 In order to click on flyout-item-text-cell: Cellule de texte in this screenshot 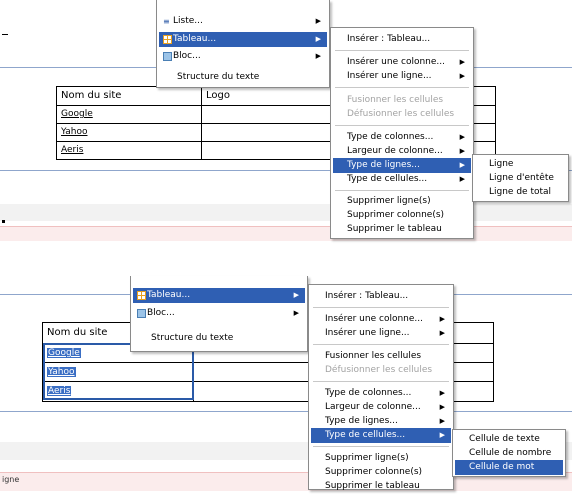, I will do `click(509, 439)`.